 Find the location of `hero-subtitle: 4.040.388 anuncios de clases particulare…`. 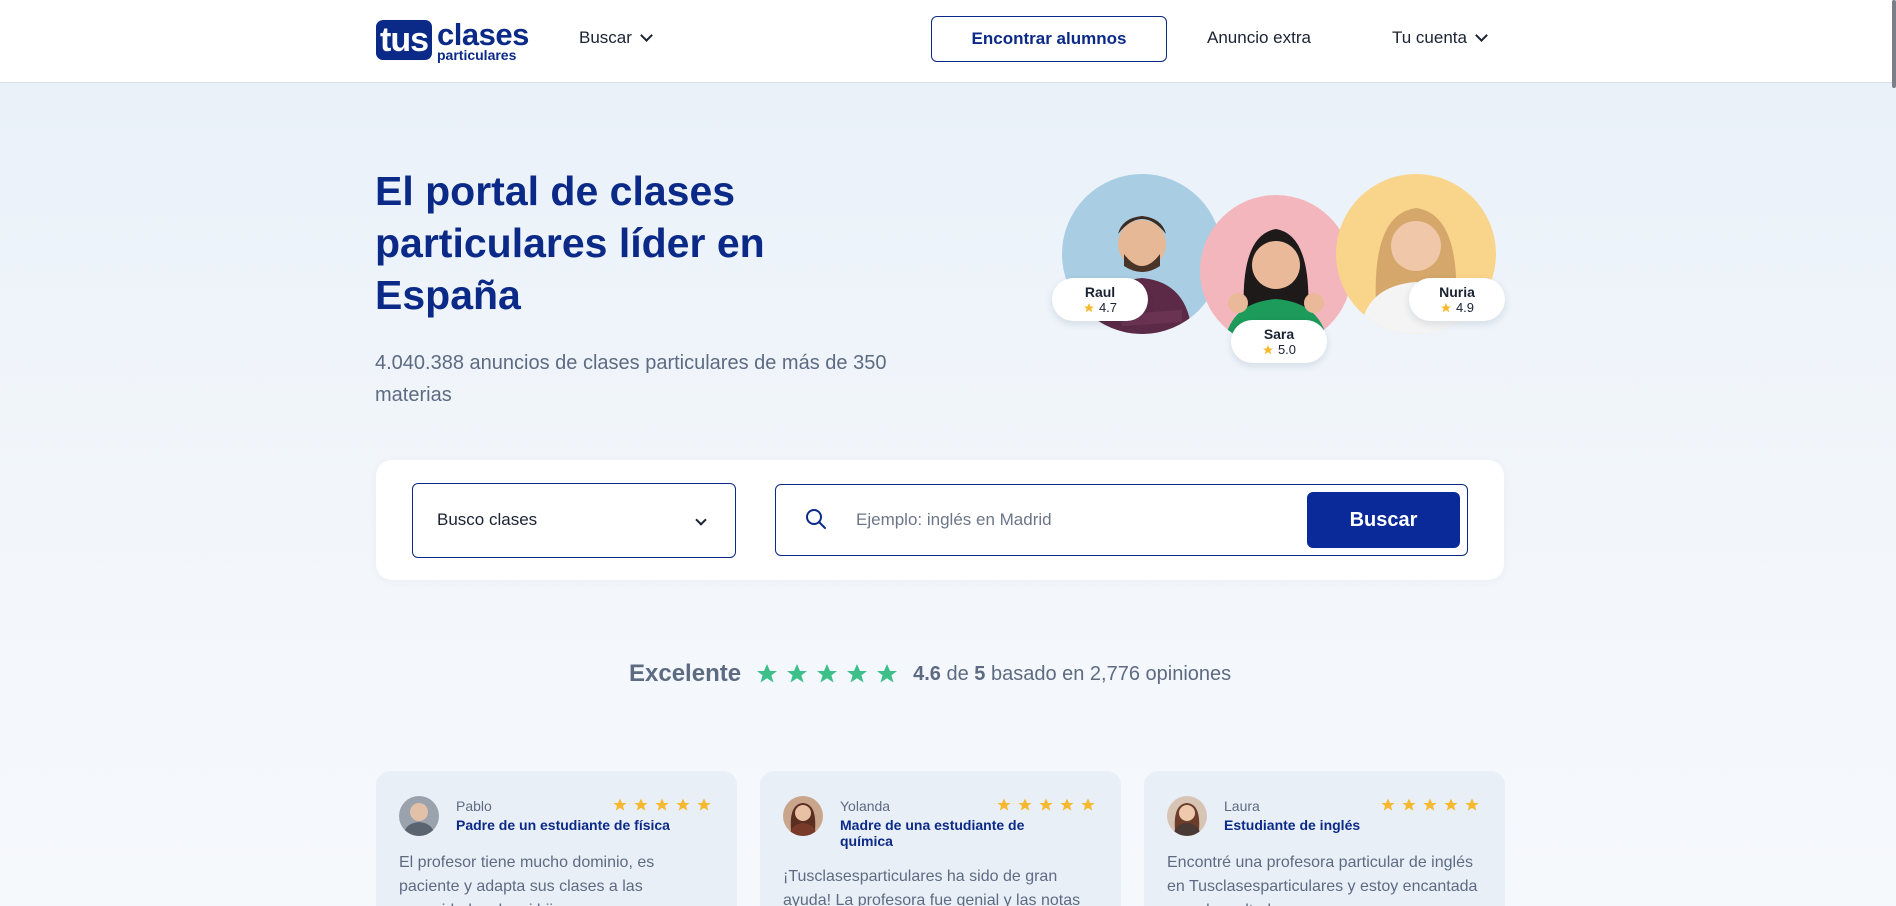

hero-subtitle: 4.040.388 anuncios de clases particulare… is located at coordinates (631, 379).